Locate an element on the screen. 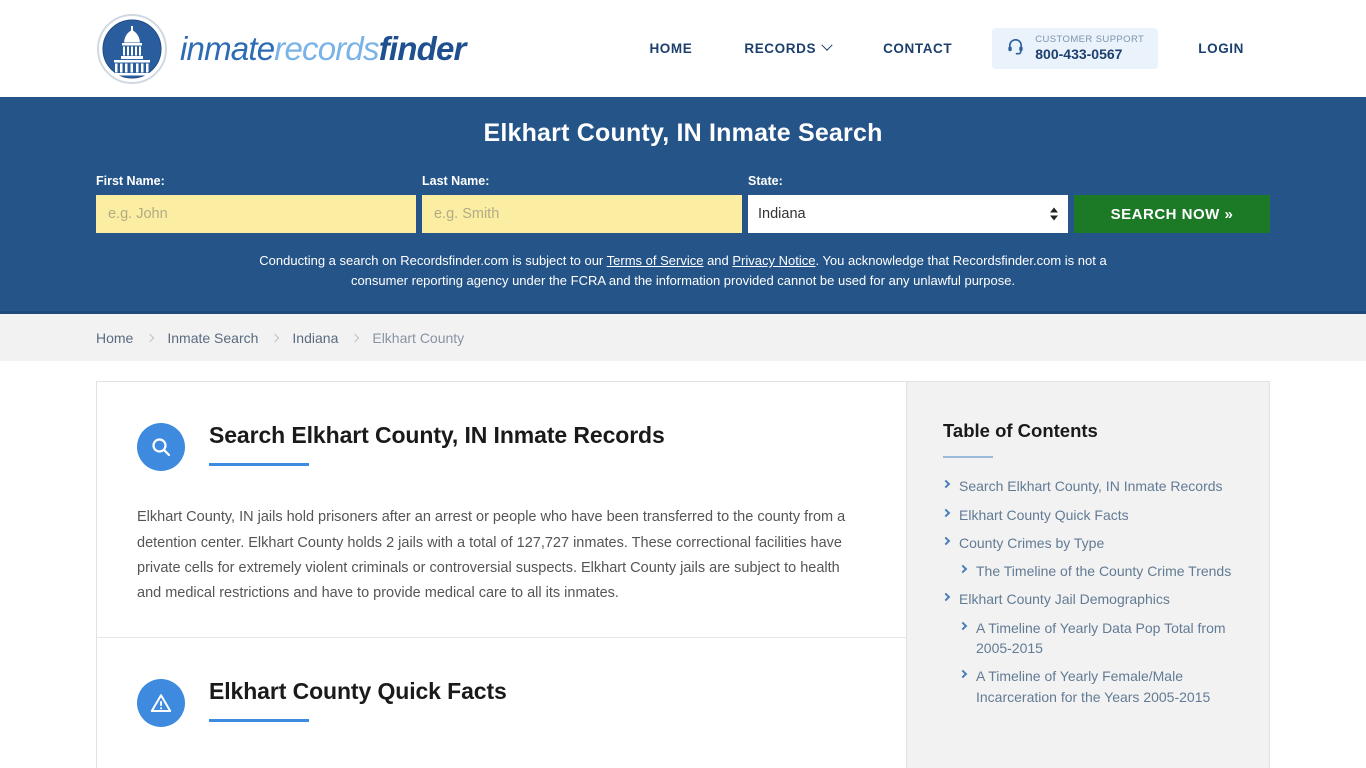 This screenshot has height=768, width=1366. section-title-search-records: Search Elkhart County, IN Inmate Records is located at coordinates (437, 435).